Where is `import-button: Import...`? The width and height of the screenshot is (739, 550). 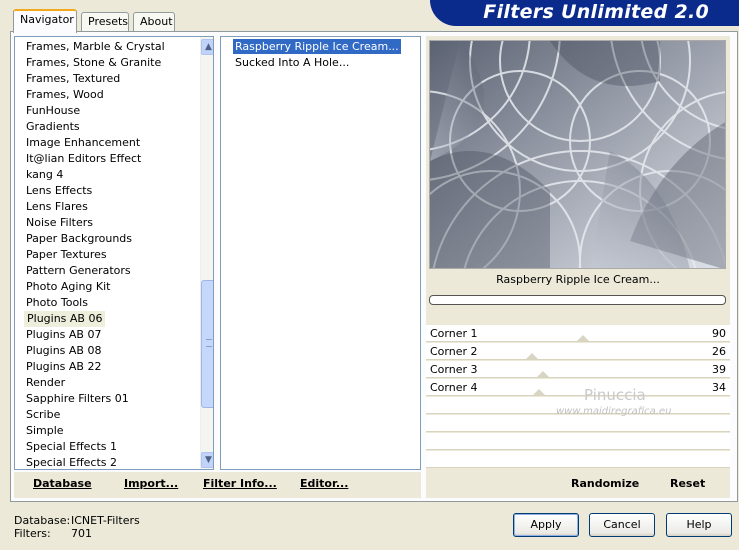 import-button: Import... is located at coordinates (151, 483).